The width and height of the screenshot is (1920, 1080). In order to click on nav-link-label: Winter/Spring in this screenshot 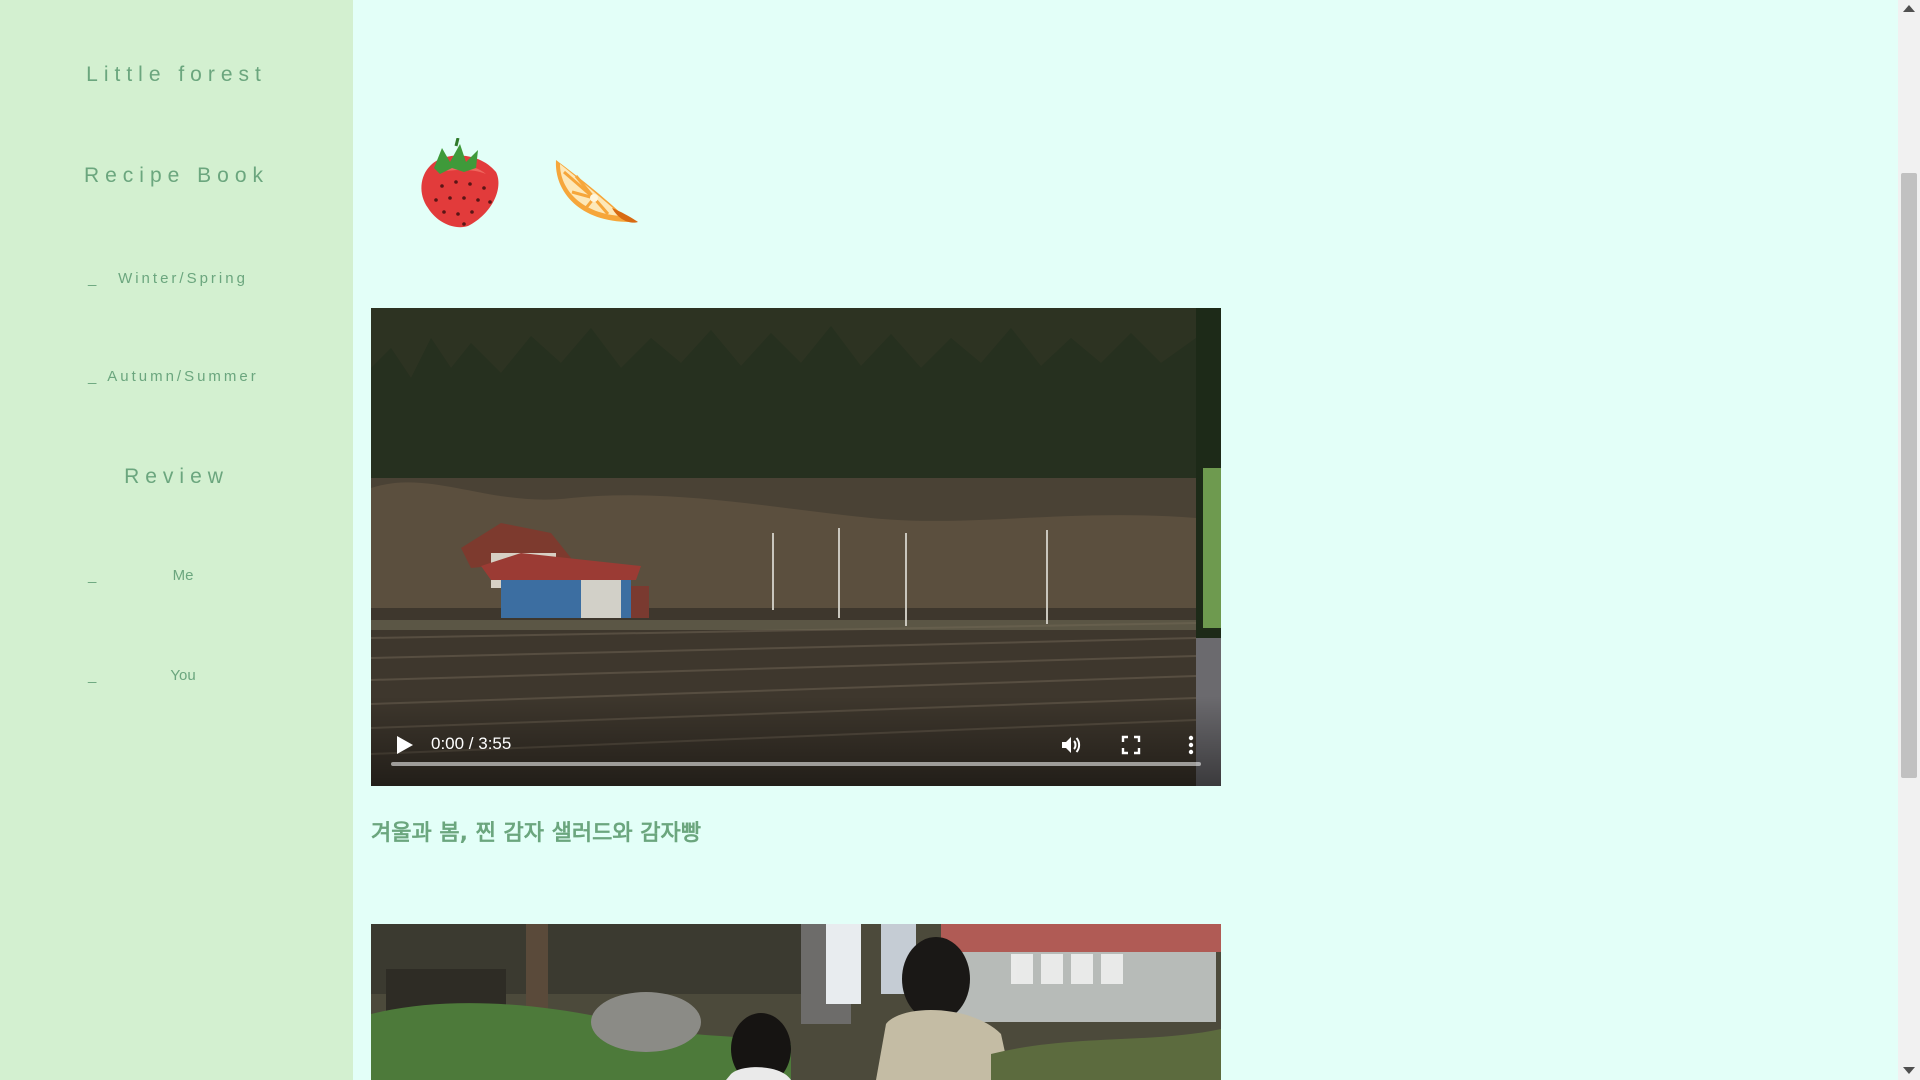, I will do `click(183, 278)`.